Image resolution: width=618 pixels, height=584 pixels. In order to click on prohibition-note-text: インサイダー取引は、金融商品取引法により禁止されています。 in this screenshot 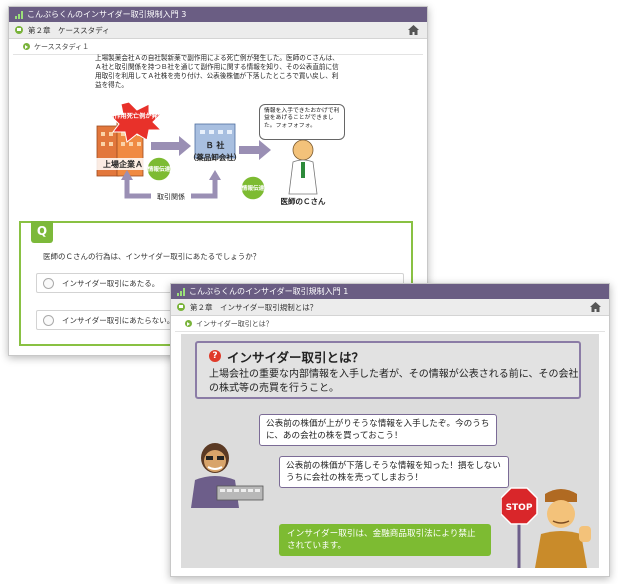, I will do `click(381, 540)`.